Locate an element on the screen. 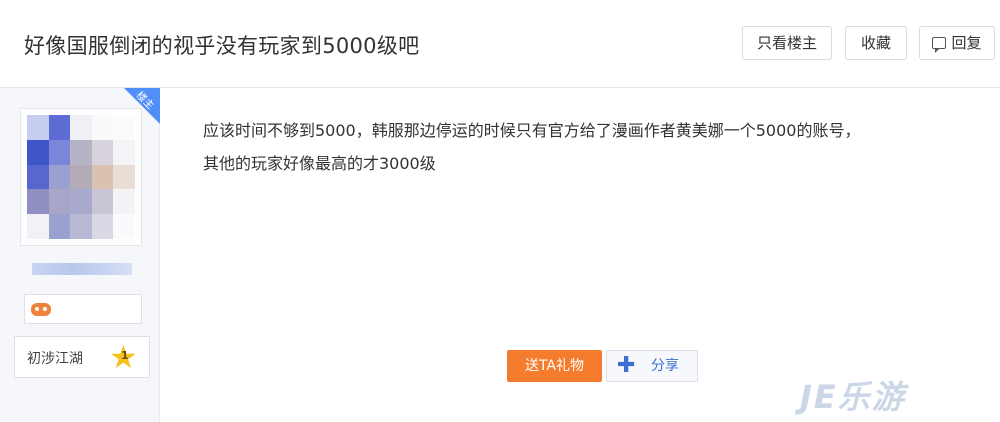 The height and width of the screenshot is (422, 1000). only-op-button: 只看楼主 is located at coordinates (787, 43).